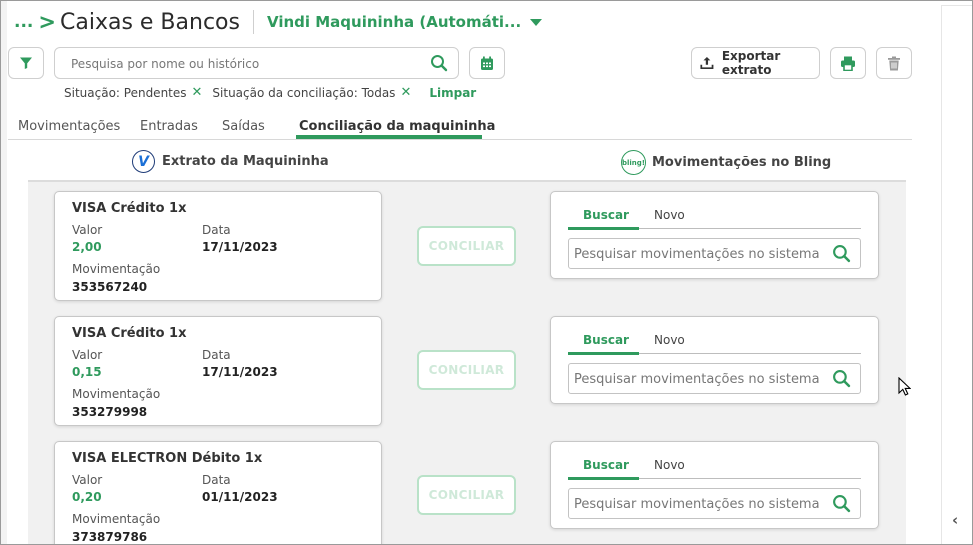  Describe the element at coordinates (742, 162) in the screenshot. I see `right-column-title: Movimentações no Bling` at that location.